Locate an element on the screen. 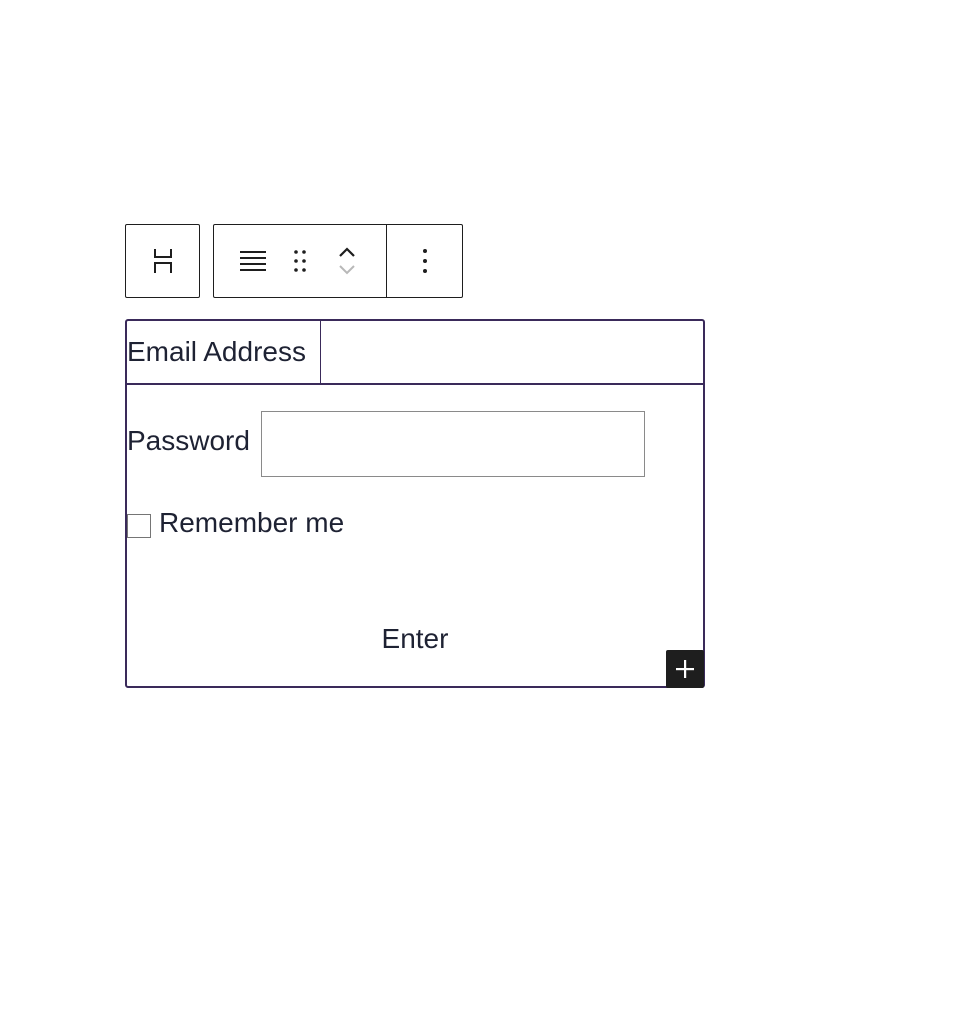  remember-me-checkbox is located at coordinates (139, 526).